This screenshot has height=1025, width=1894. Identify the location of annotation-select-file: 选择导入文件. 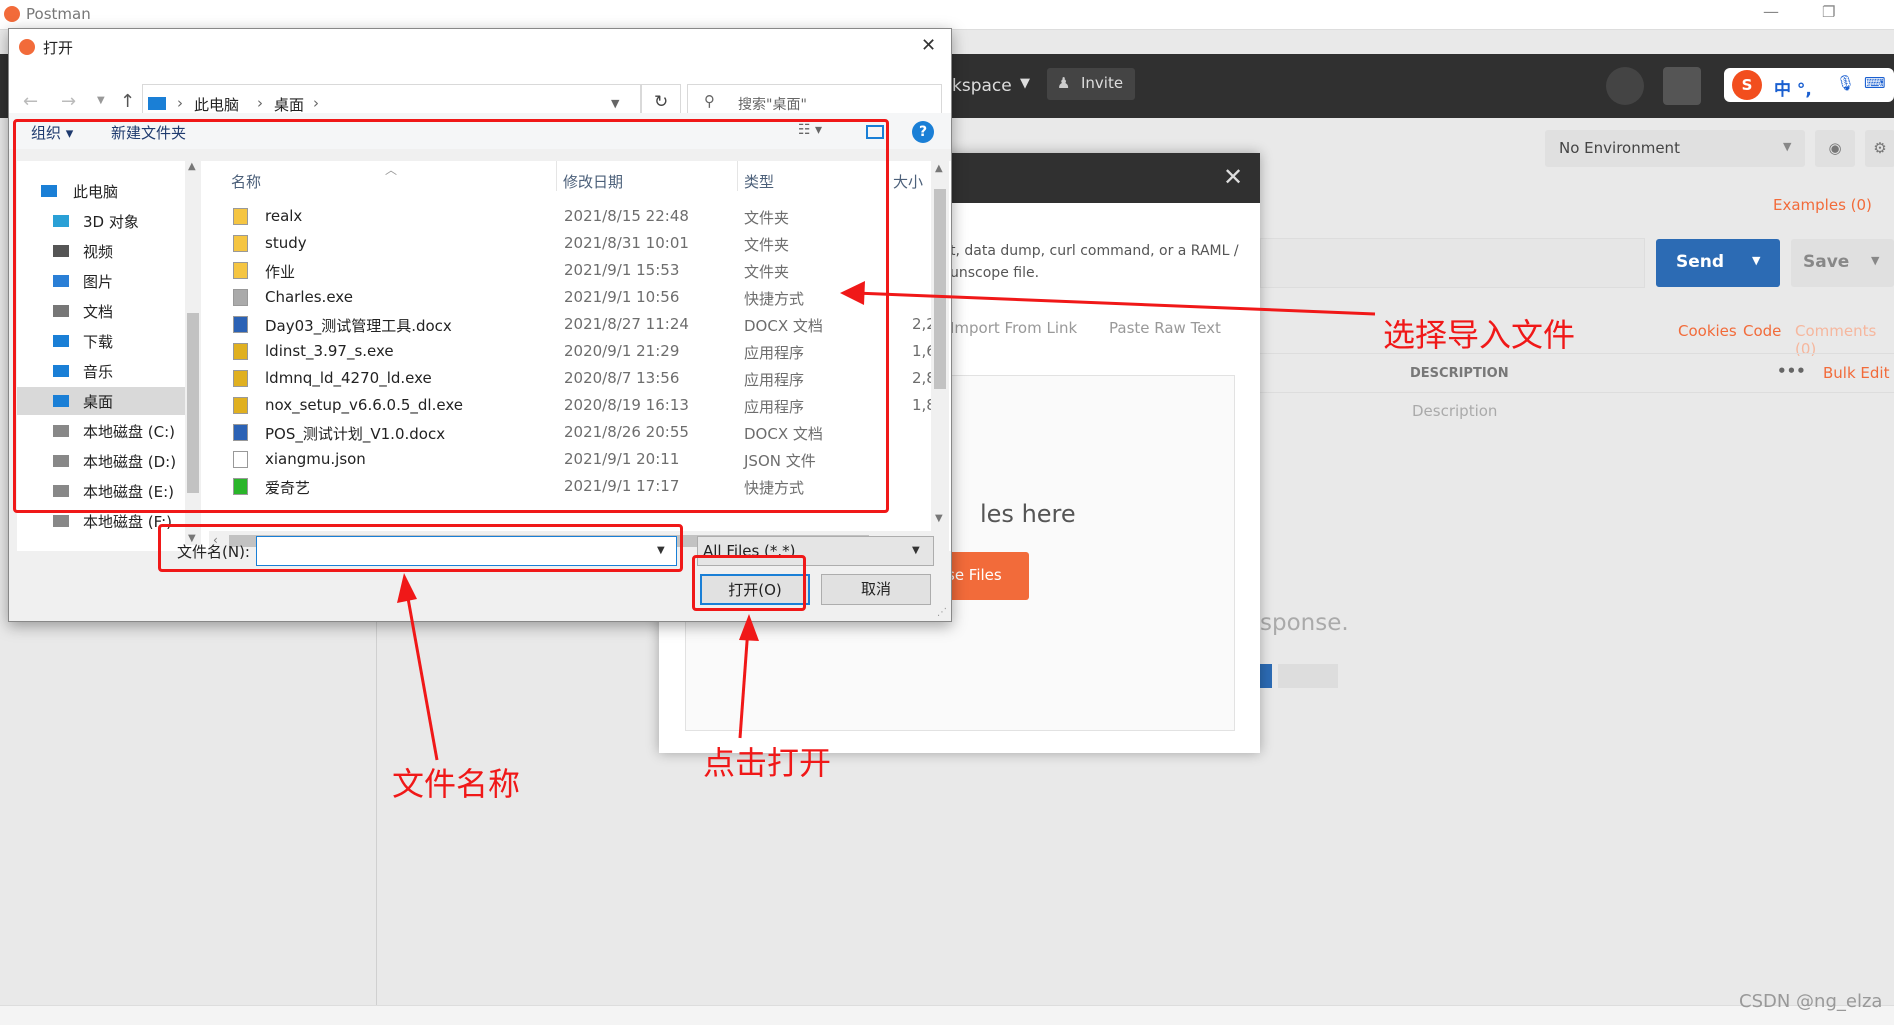
(1479, 335).